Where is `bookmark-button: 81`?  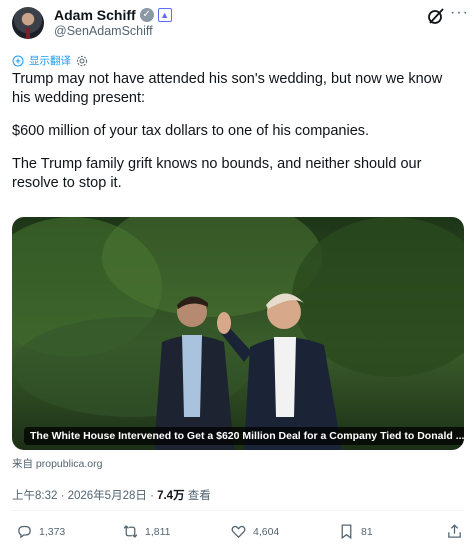 bookmark-button: 81 is located at coordinates (355, 531).